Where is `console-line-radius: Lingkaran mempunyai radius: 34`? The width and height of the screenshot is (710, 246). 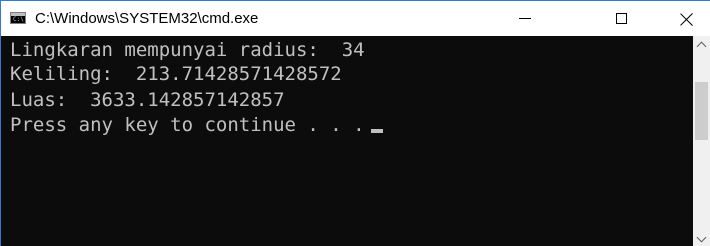 console-line-radius: Lingkaran mempunyai radius: 34 is located at coordinates (187, 50).